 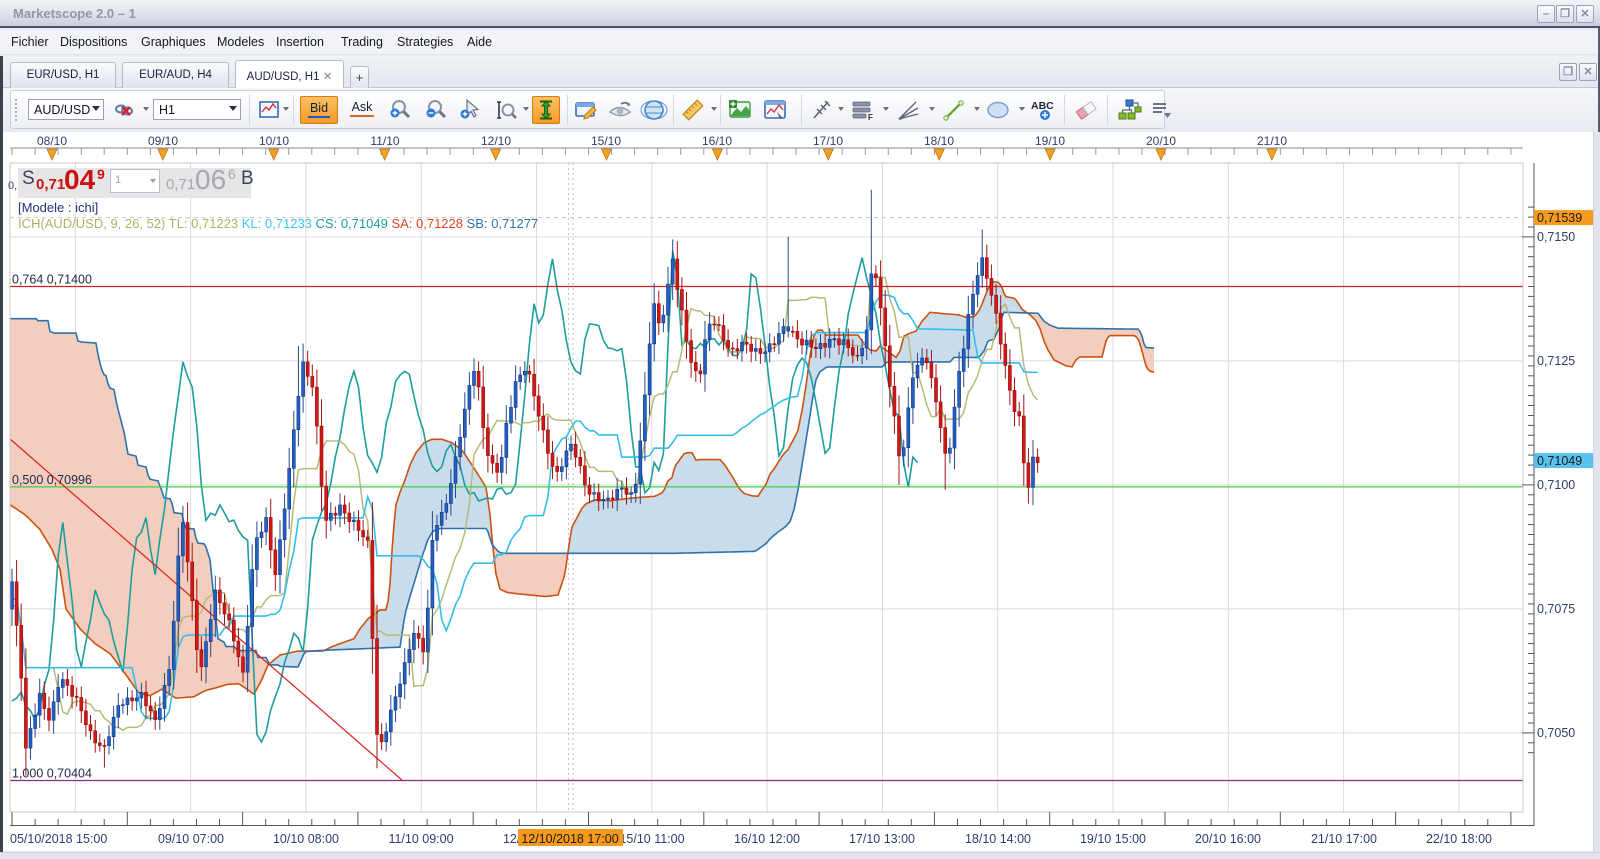 I want to click on svg-text: 11/10, so click(x=384, y=141).